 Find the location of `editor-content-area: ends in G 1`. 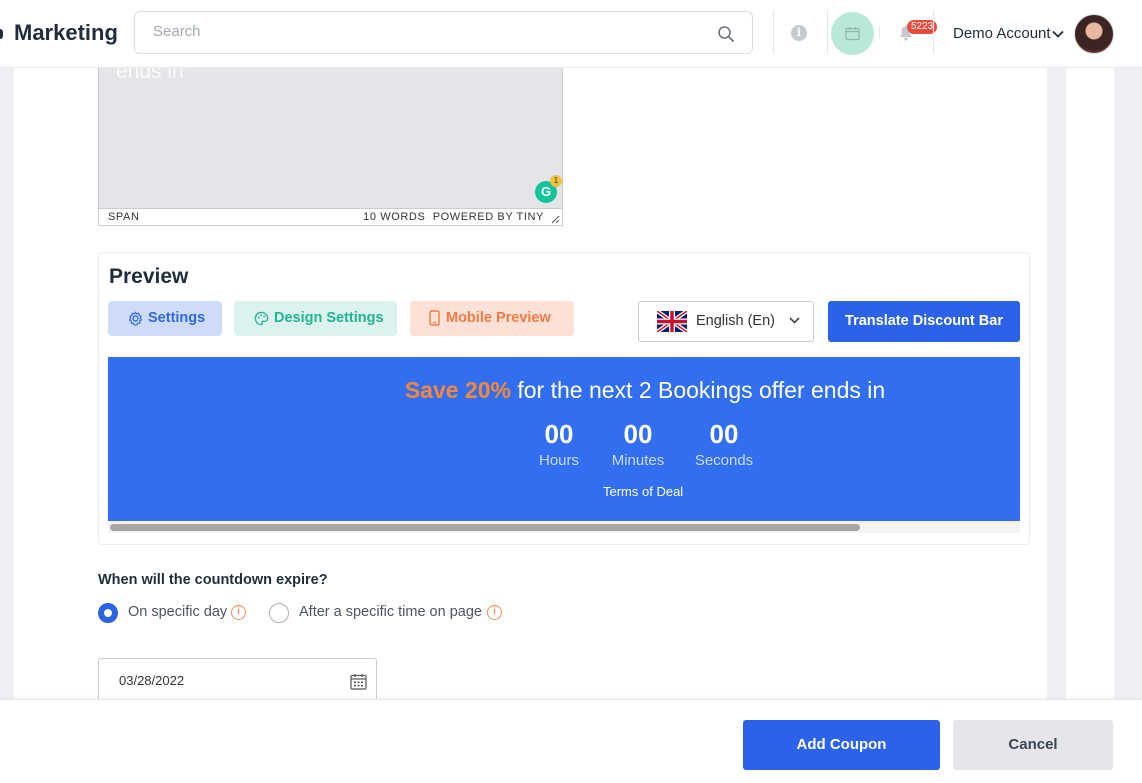

editor-content-area: ends in G 1 is located at coordinates (330, 138).